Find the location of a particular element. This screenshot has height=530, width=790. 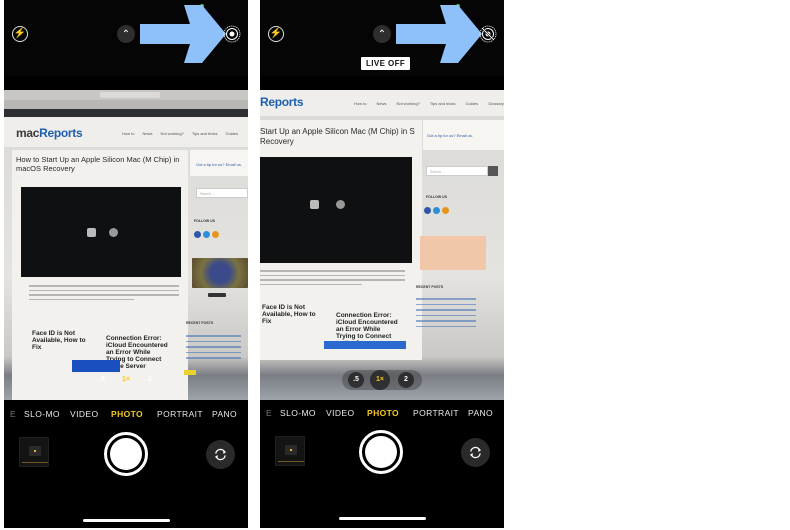

live-photo-off-icon is located at coordinates (488, 34).